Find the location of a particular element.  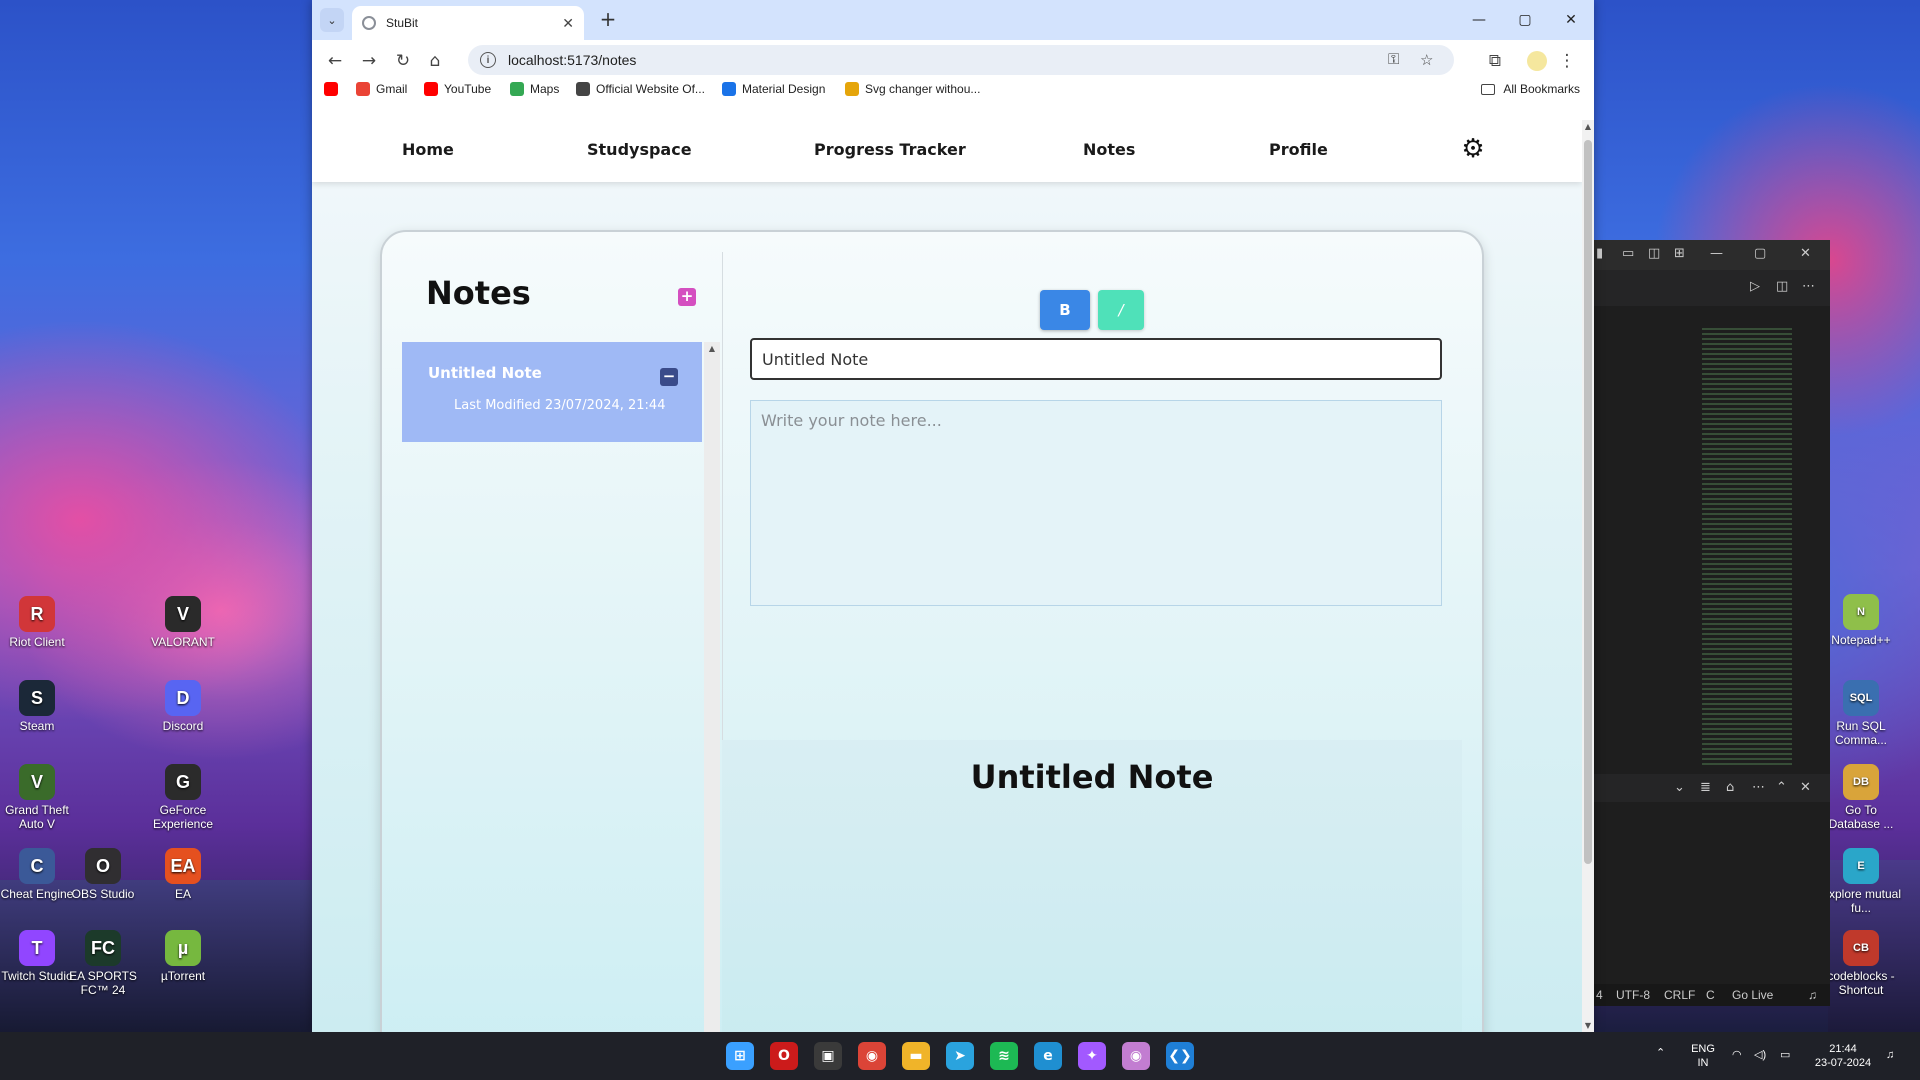

reload-icon: ↻ is located at coordinates (403, 61).